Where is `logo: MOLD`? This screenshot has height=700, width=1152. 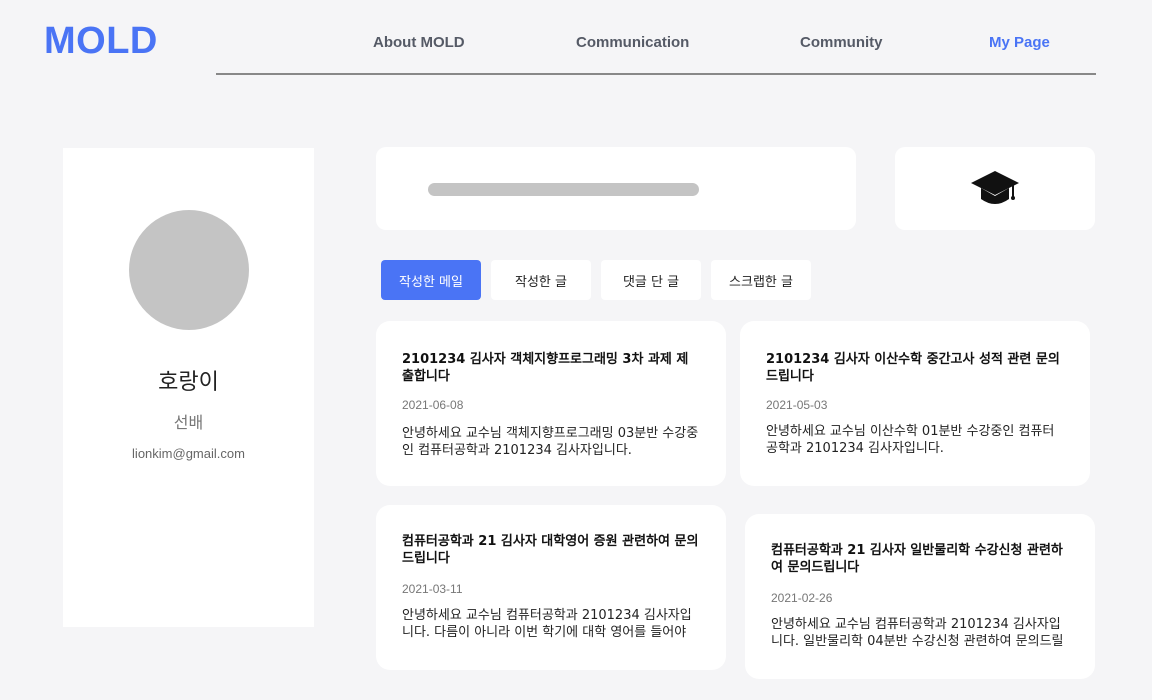
logo: MOLD is located at coordinates (101, 41).